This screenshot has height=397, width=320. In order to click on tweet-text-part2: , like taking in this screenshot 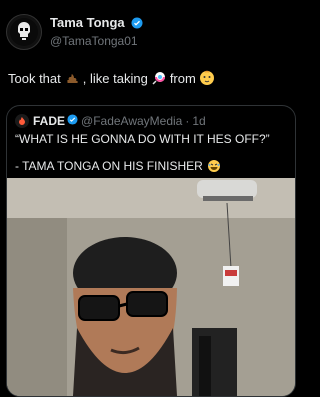, I will do `click(115, 78)`.